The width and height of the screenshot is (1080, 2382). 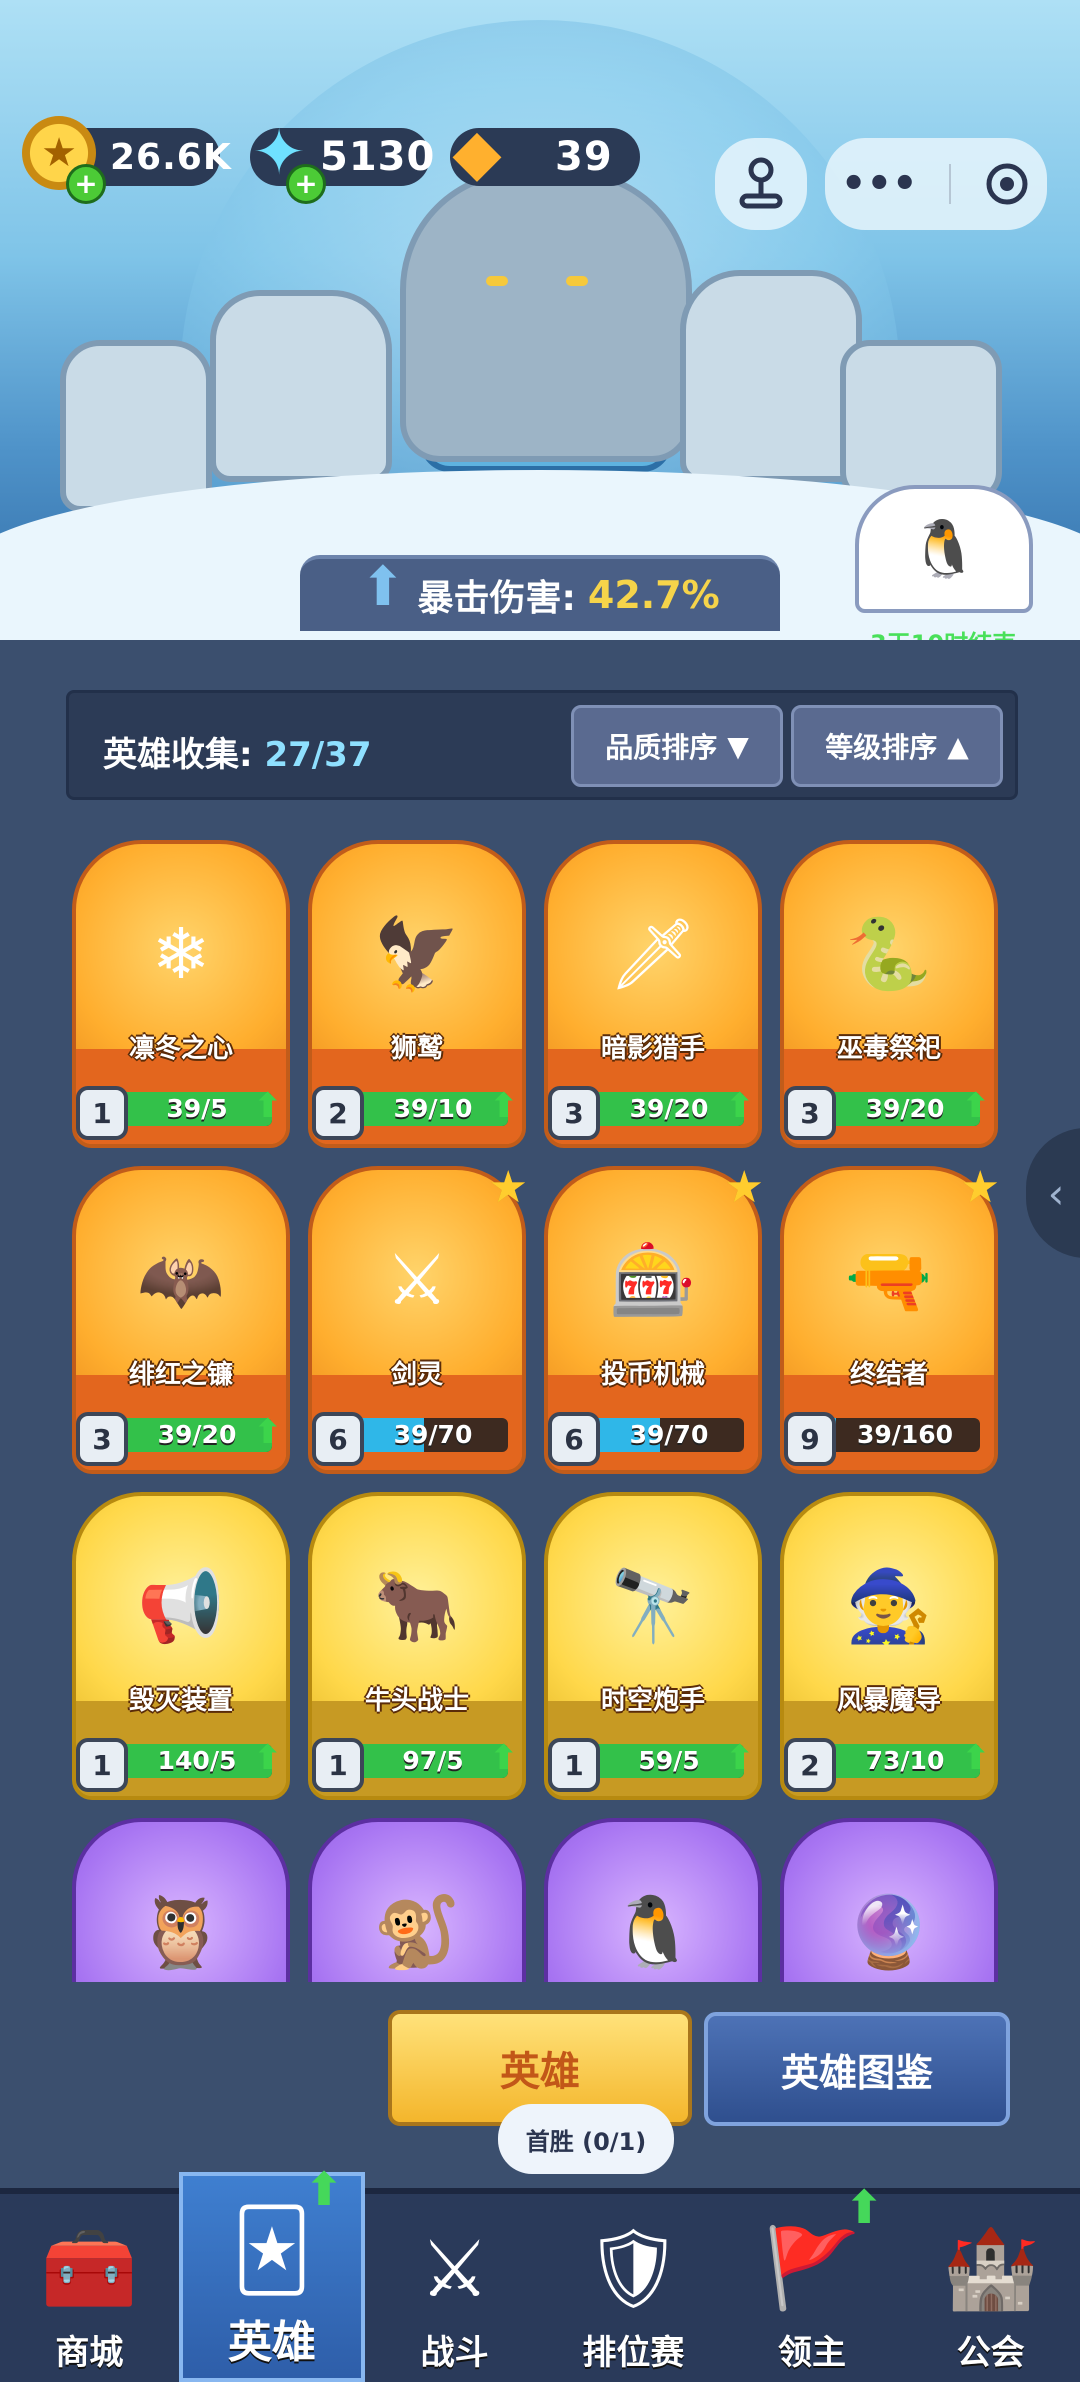 I want to click on hero-name: 牛头战士, so click(x=416, y=1701).